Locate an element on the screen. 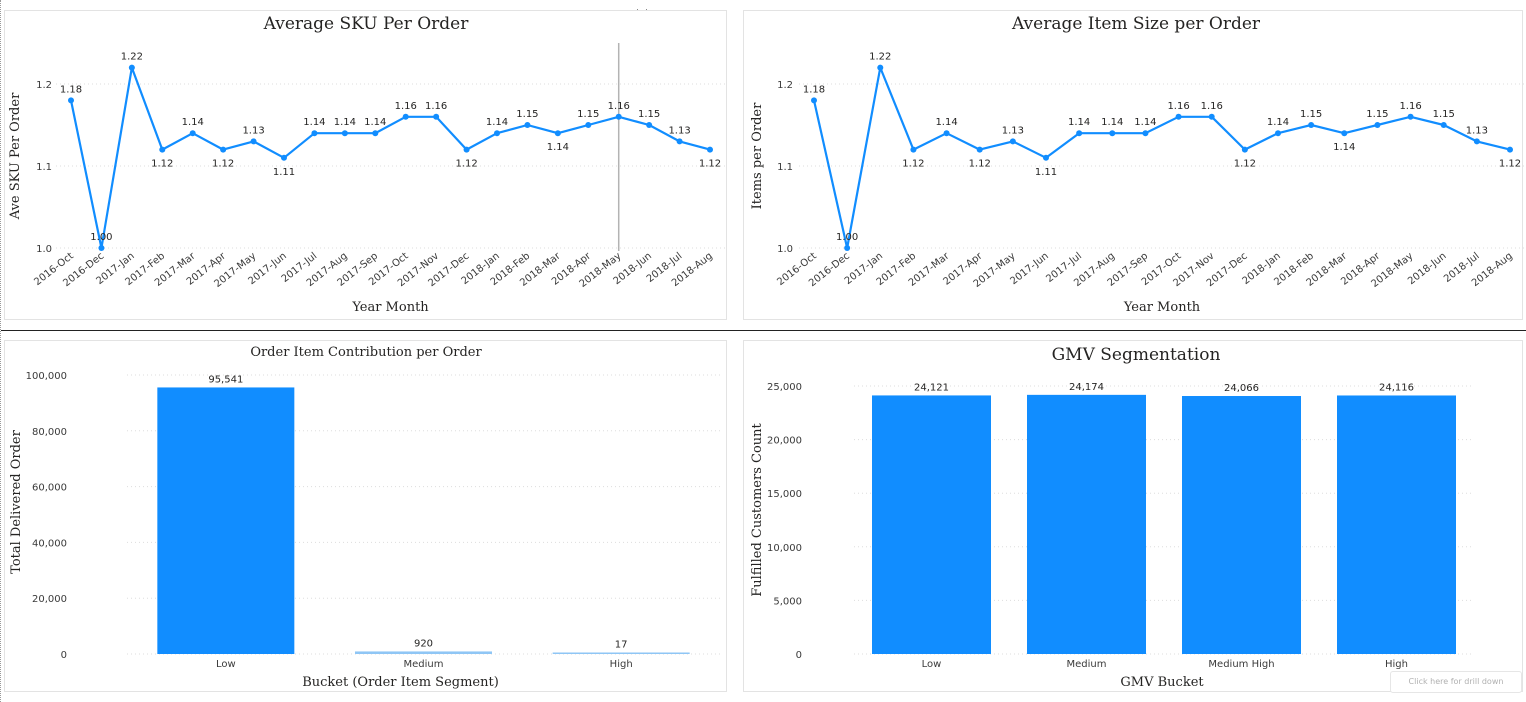  y-axis-title: Total Delivered Order is located at coordinates (16, 501).